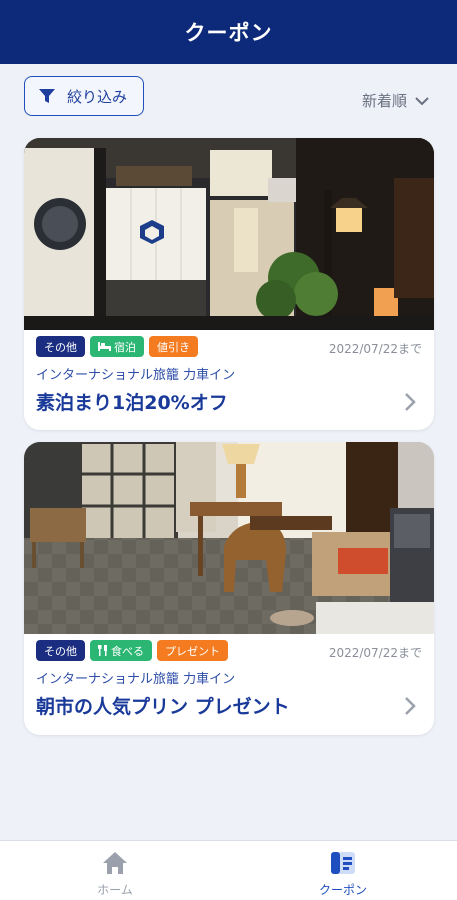 The image size is (457, 900). I want to click on chevron-down-icon, so click(422, 100).